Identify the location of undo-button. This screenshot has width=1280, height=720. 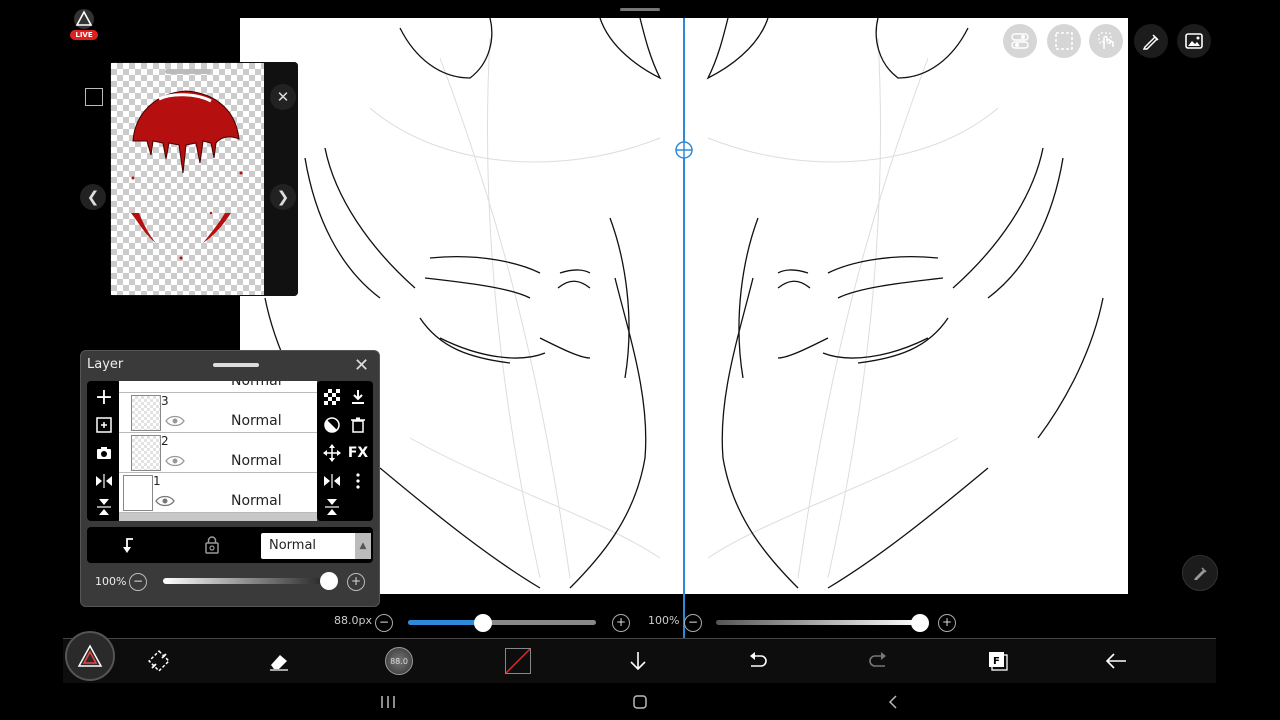
(758, 661).